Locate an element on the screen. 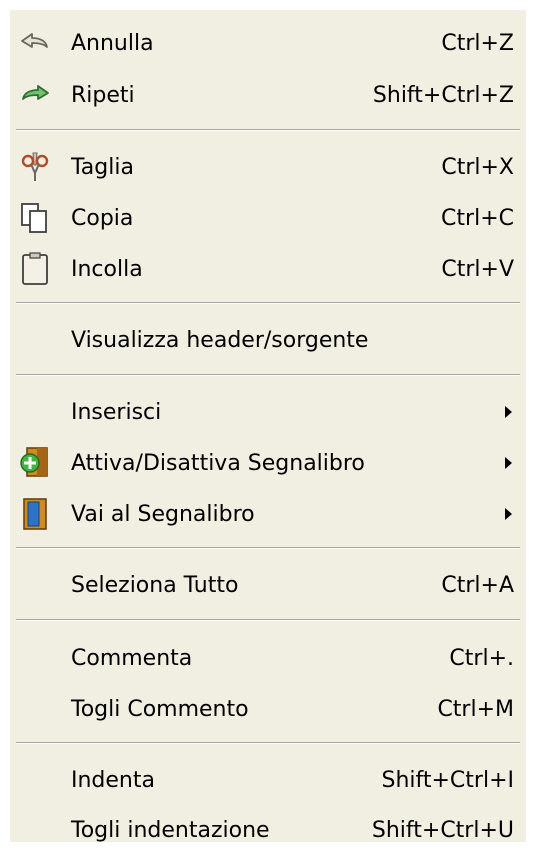 The height and width of the screenshot is (854, 540). menu-item-toggle-header-source: Visualizza header/sorgente is located at coordinates (268, 340).